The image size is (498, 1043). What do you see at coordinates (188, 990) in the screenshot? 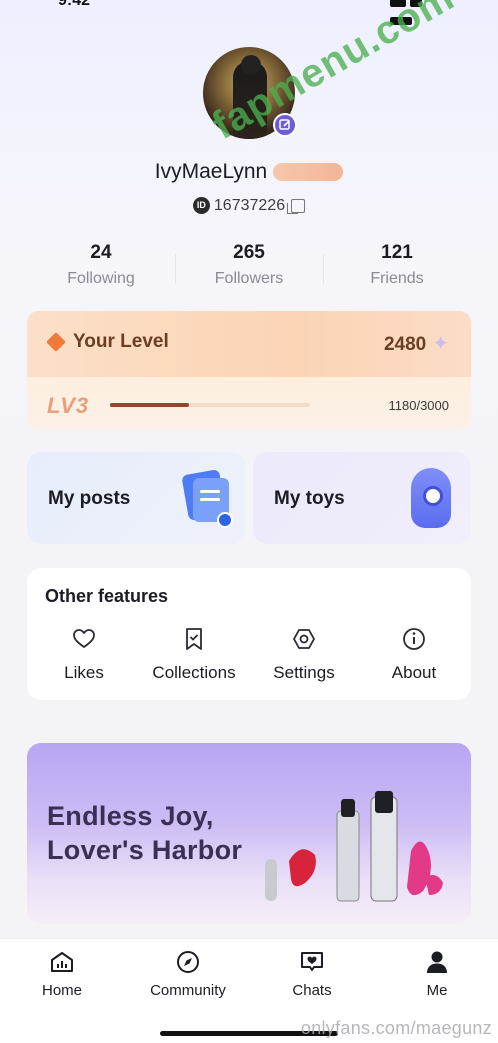
I see `tab-label: Community` at bounding box center [188, 990].